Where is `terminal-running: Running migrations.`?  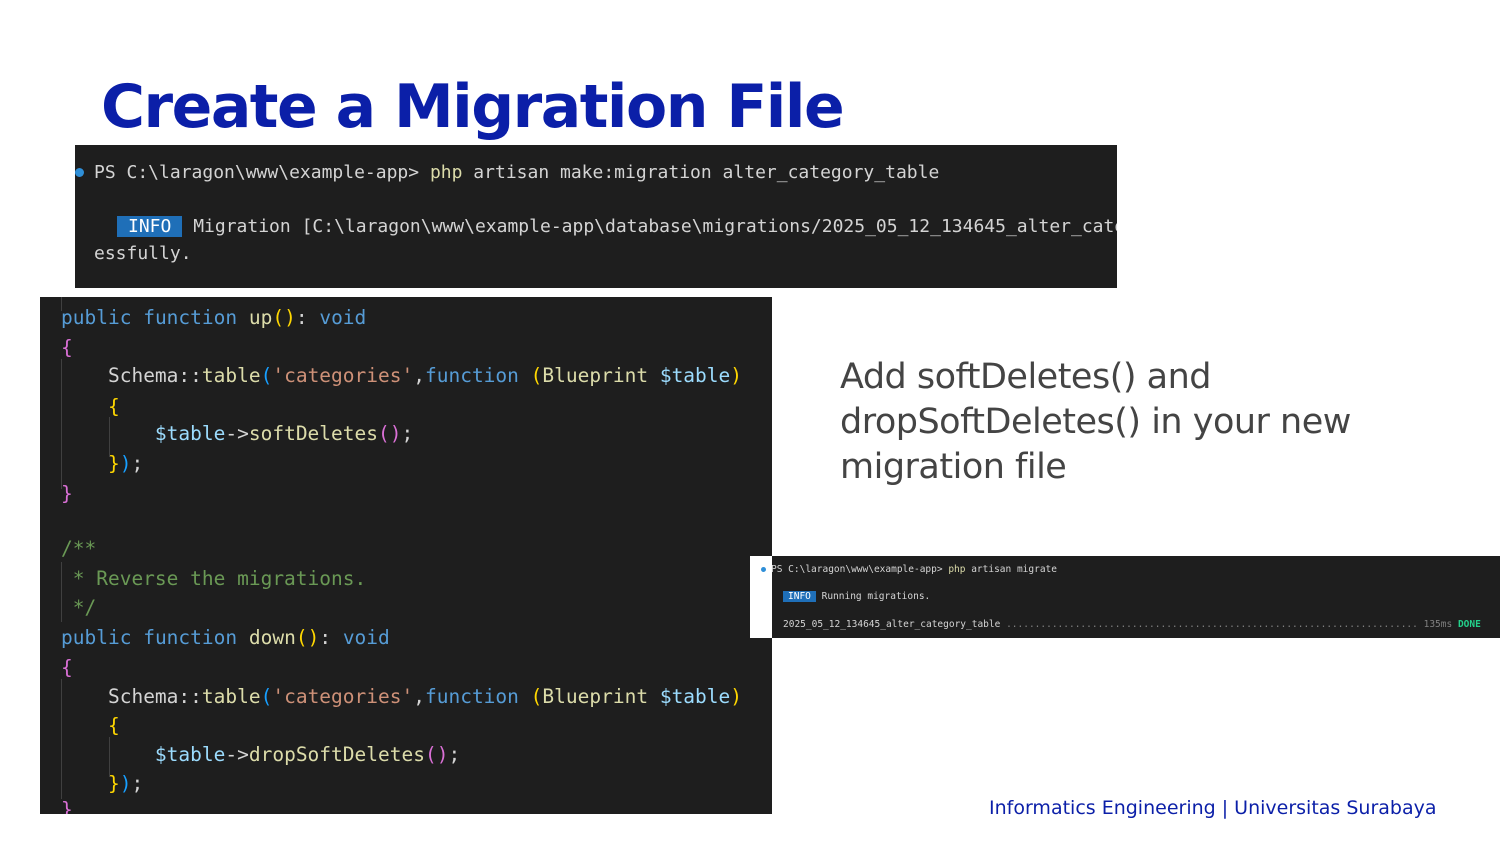 terminal-running: Running migrations. is located at coordinates (873, 596).